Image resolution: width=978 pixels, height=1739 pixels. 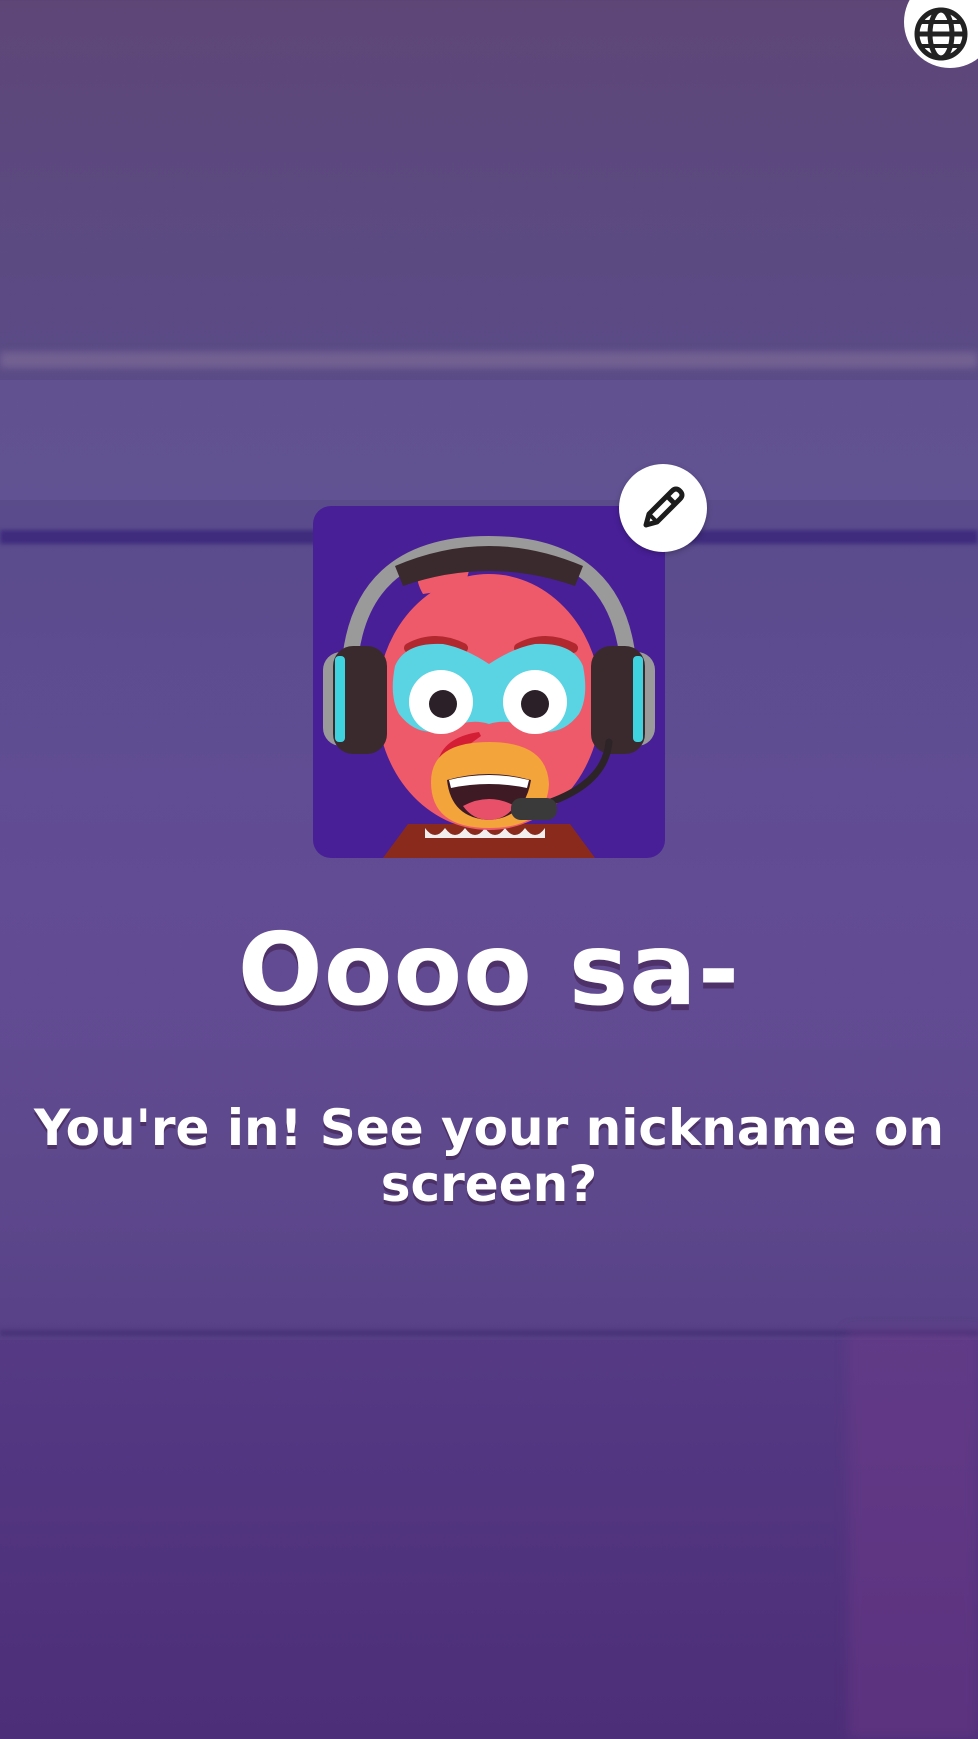 I want to click on globe-icon, so click(x=941, y=34).